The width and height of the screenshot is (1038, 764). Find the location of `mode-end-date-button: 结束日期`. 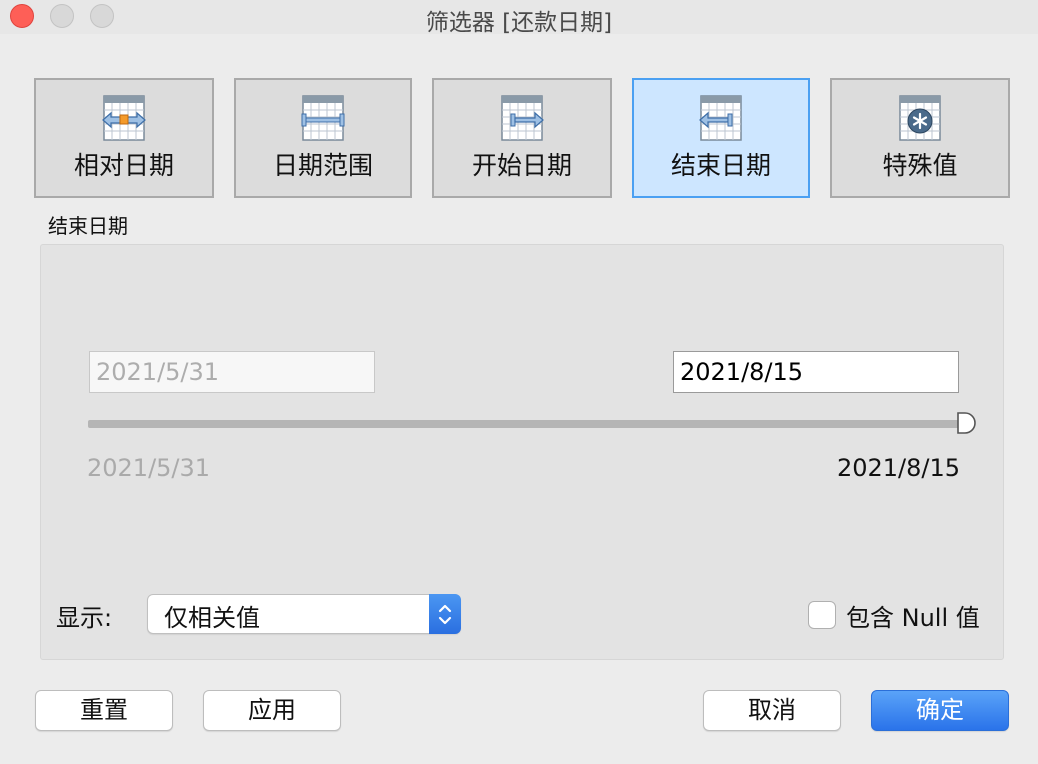

mode-end-date-button: 结束日期 is located at coordinates (721, 138).